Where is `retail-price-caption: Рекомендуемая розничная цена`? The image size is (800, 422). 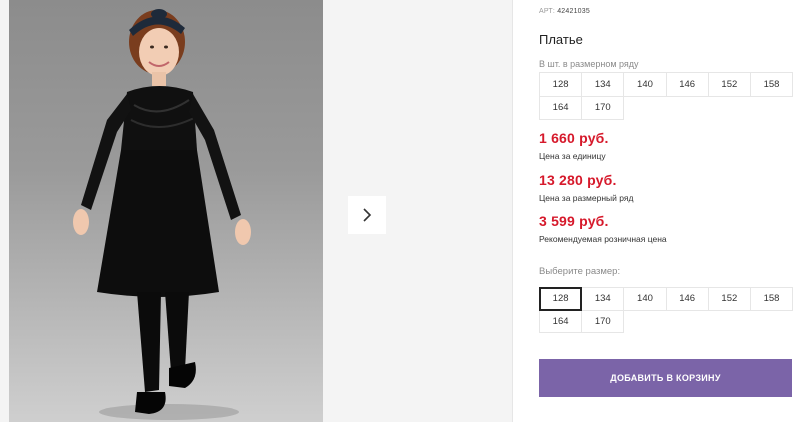 retail-price-caption: Рекомендуемая розничная цена is located at coordinates (603, 239).